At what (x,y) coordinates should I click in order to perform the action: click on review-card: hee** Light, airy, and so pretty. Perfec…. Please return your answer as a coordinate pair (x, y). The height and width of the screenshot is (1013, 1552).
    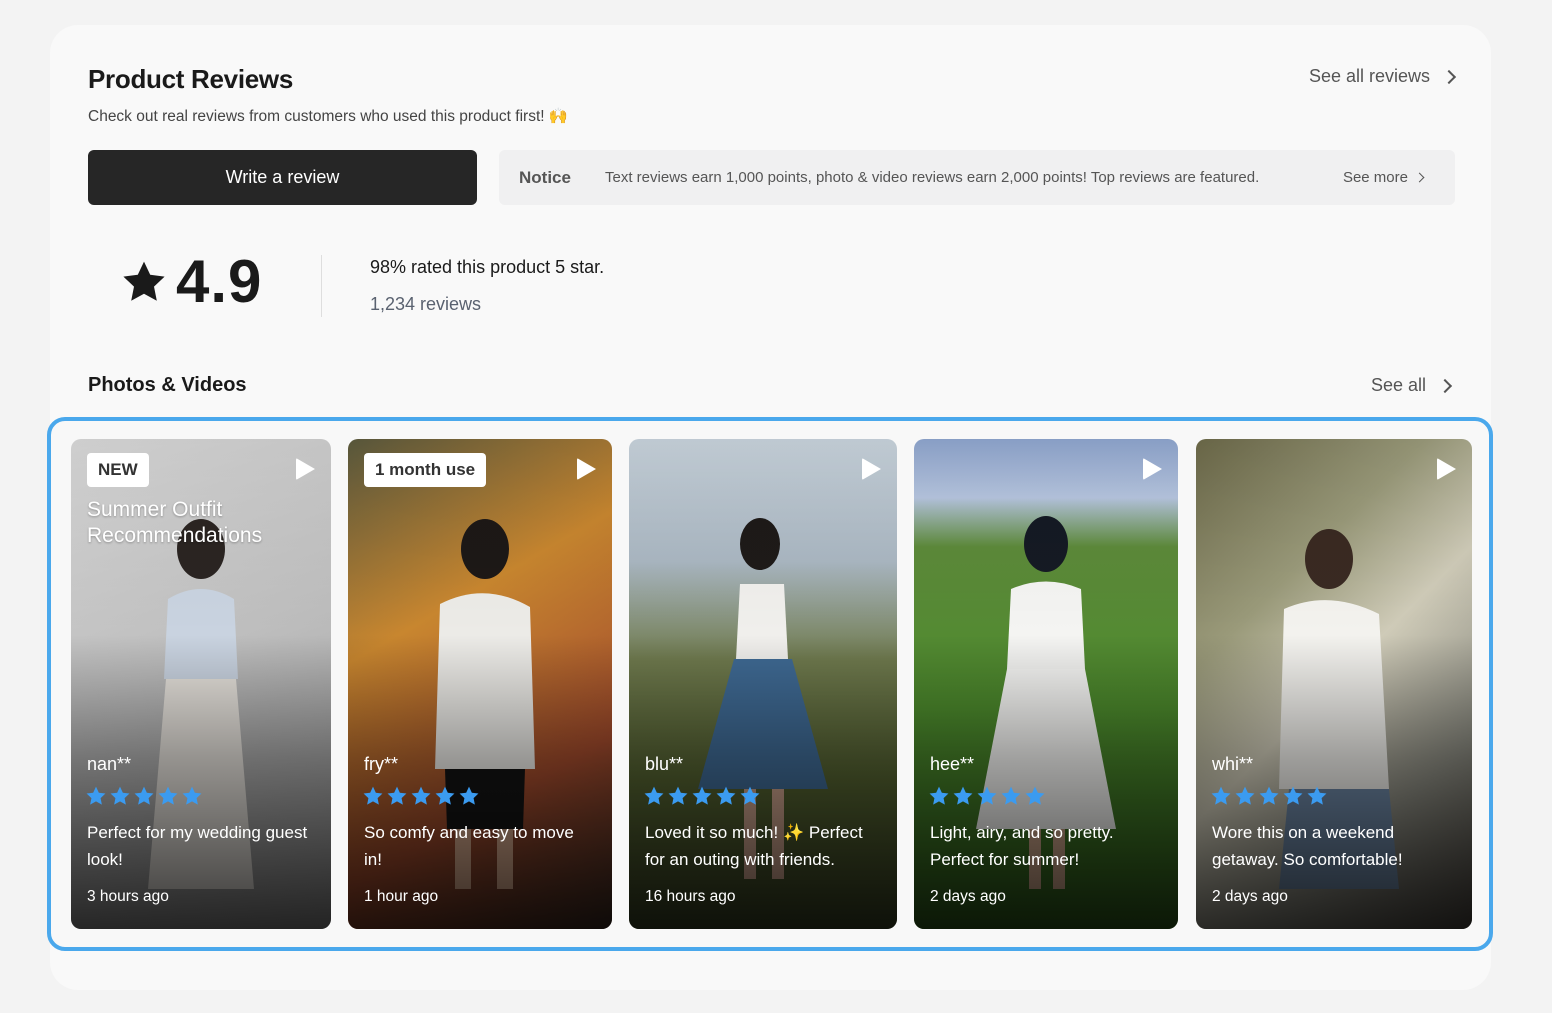
    Looking at the image, I should click on (1046, 684).